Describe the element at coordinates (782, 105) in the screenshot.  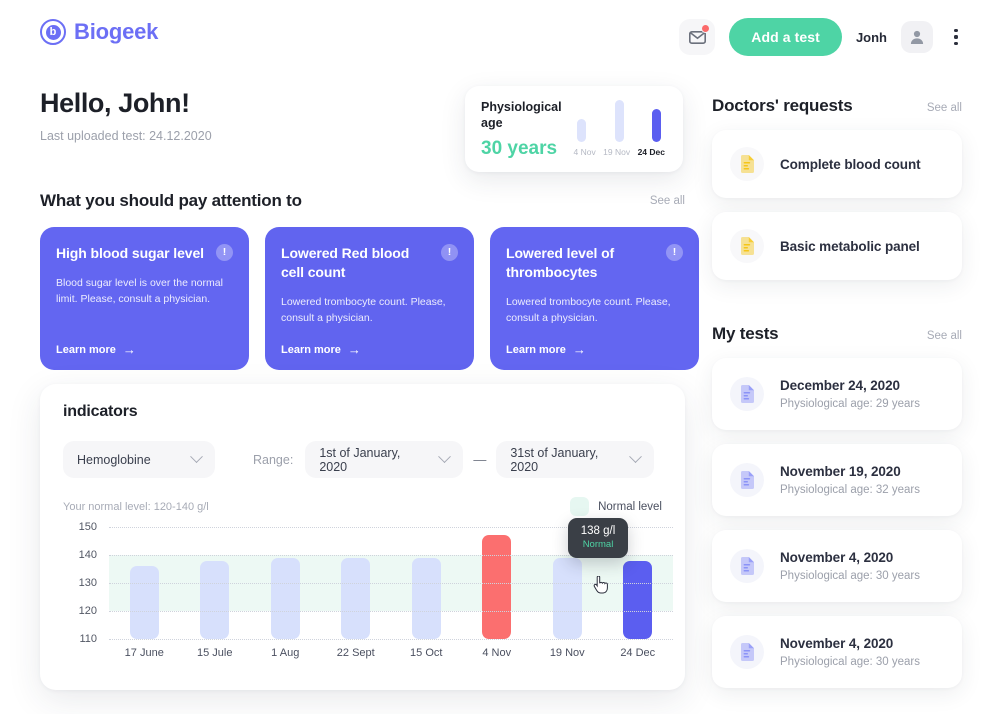
I see `doctors-requests-title: Doctors' requests` at that location.